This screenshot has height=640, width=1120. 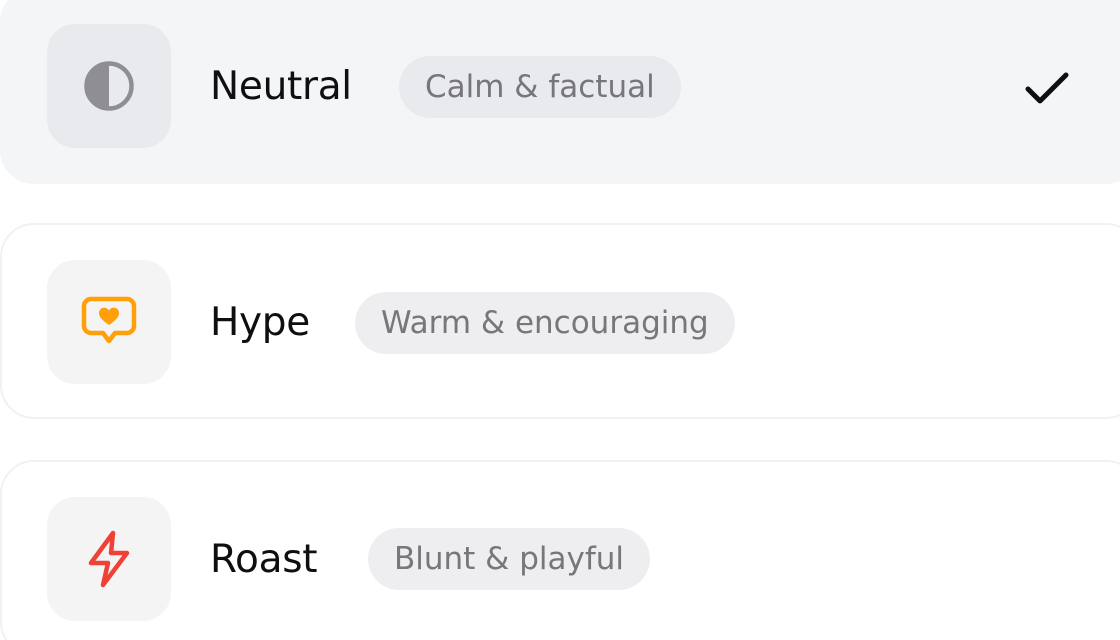 What do you see at coordinates (264, 559) in the screenshot?
I see `tone-title: Roast` at bounding box center [264, 559].